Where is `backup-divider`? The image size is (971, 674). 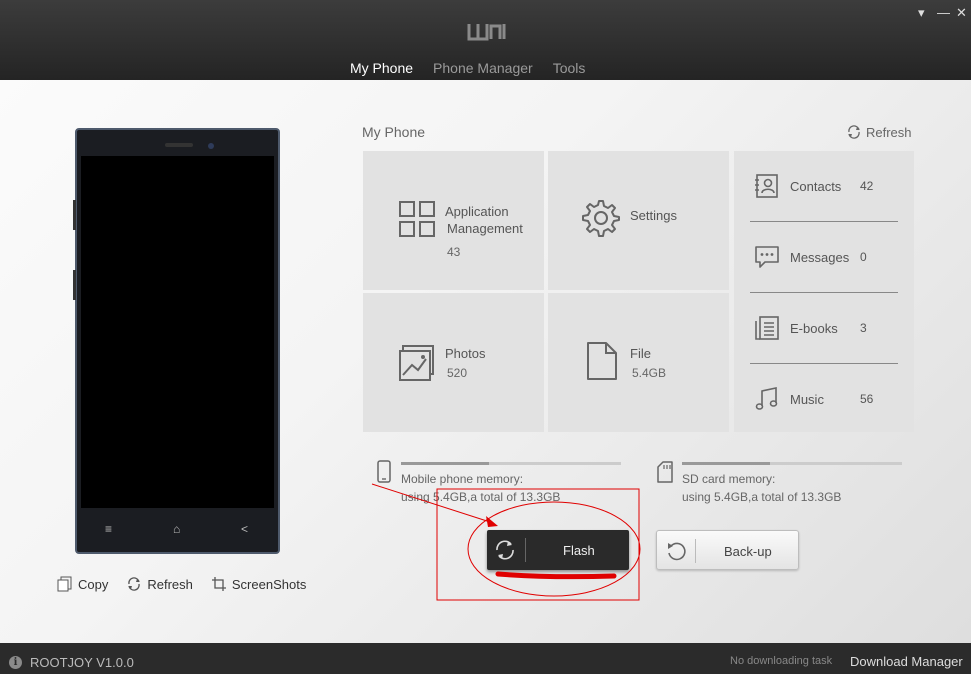 backup-divider is located at coordinates (695, 551).